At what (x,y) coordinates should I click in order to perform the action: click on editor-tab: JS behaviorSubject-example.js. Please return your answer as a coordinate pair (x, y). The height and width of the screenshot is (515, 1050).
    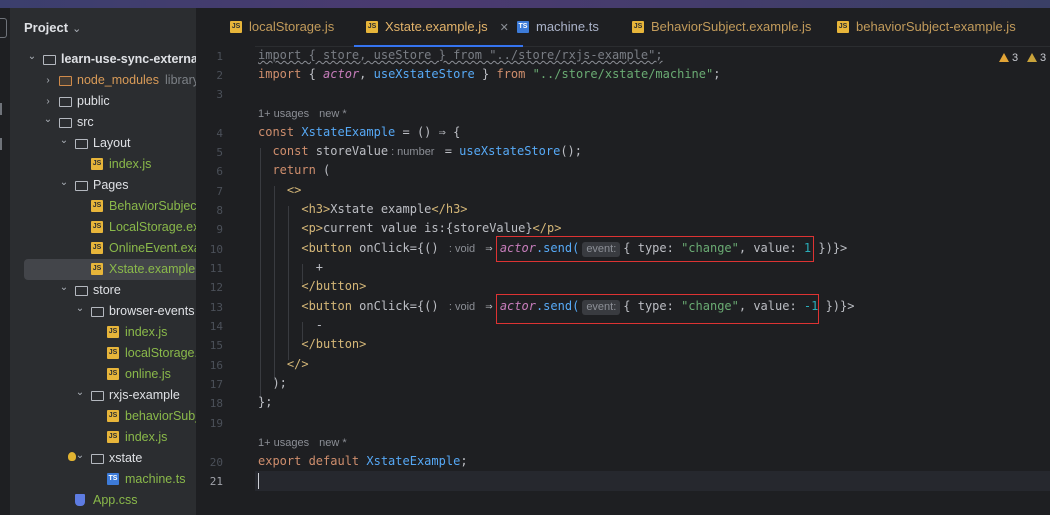
    Looking at the image, I should click on (926, 27).